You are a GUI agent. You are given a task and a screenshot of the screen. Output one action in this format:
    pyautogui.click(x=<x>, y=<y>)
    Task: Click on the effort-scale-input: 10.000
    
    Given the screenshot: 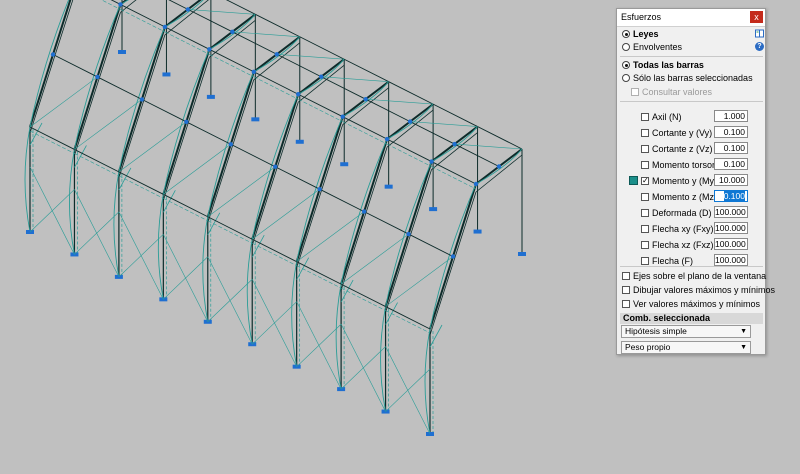 What is the action you would take?
    pyautogui.click(x=731, y=180)
    